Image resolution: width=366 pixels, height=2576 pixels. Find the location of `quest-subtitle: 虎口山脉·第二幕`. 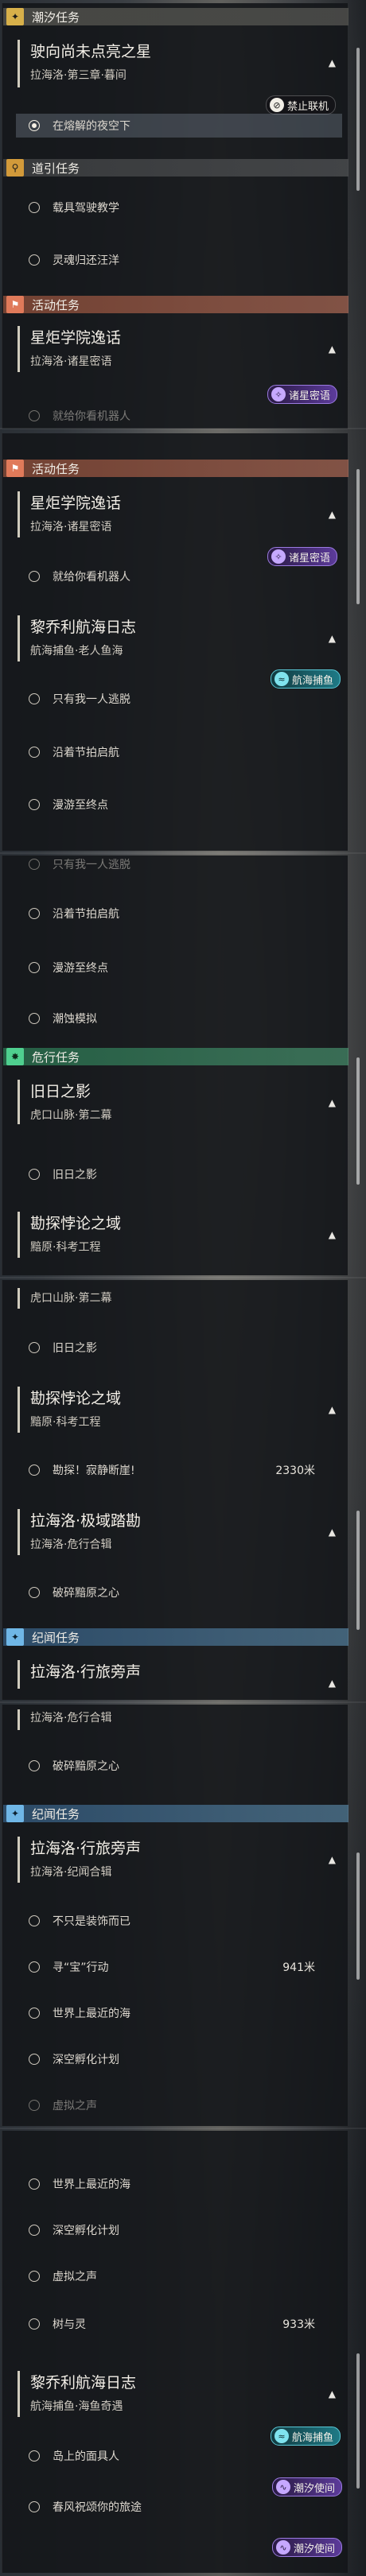

quest-subtitle: 虎口山脉·第二幕 is located at coordinates (71, 1298).